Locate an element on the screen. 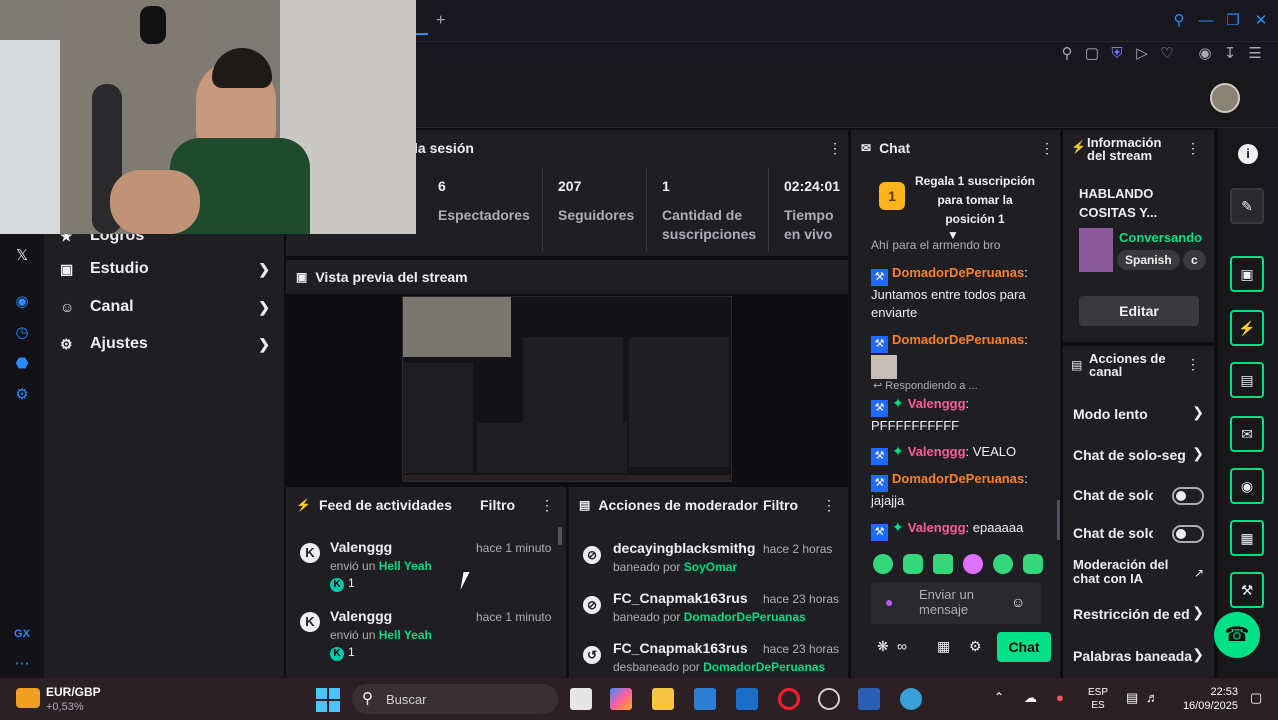  notification-icon: ▢ is located at coordinates (1256, 698).